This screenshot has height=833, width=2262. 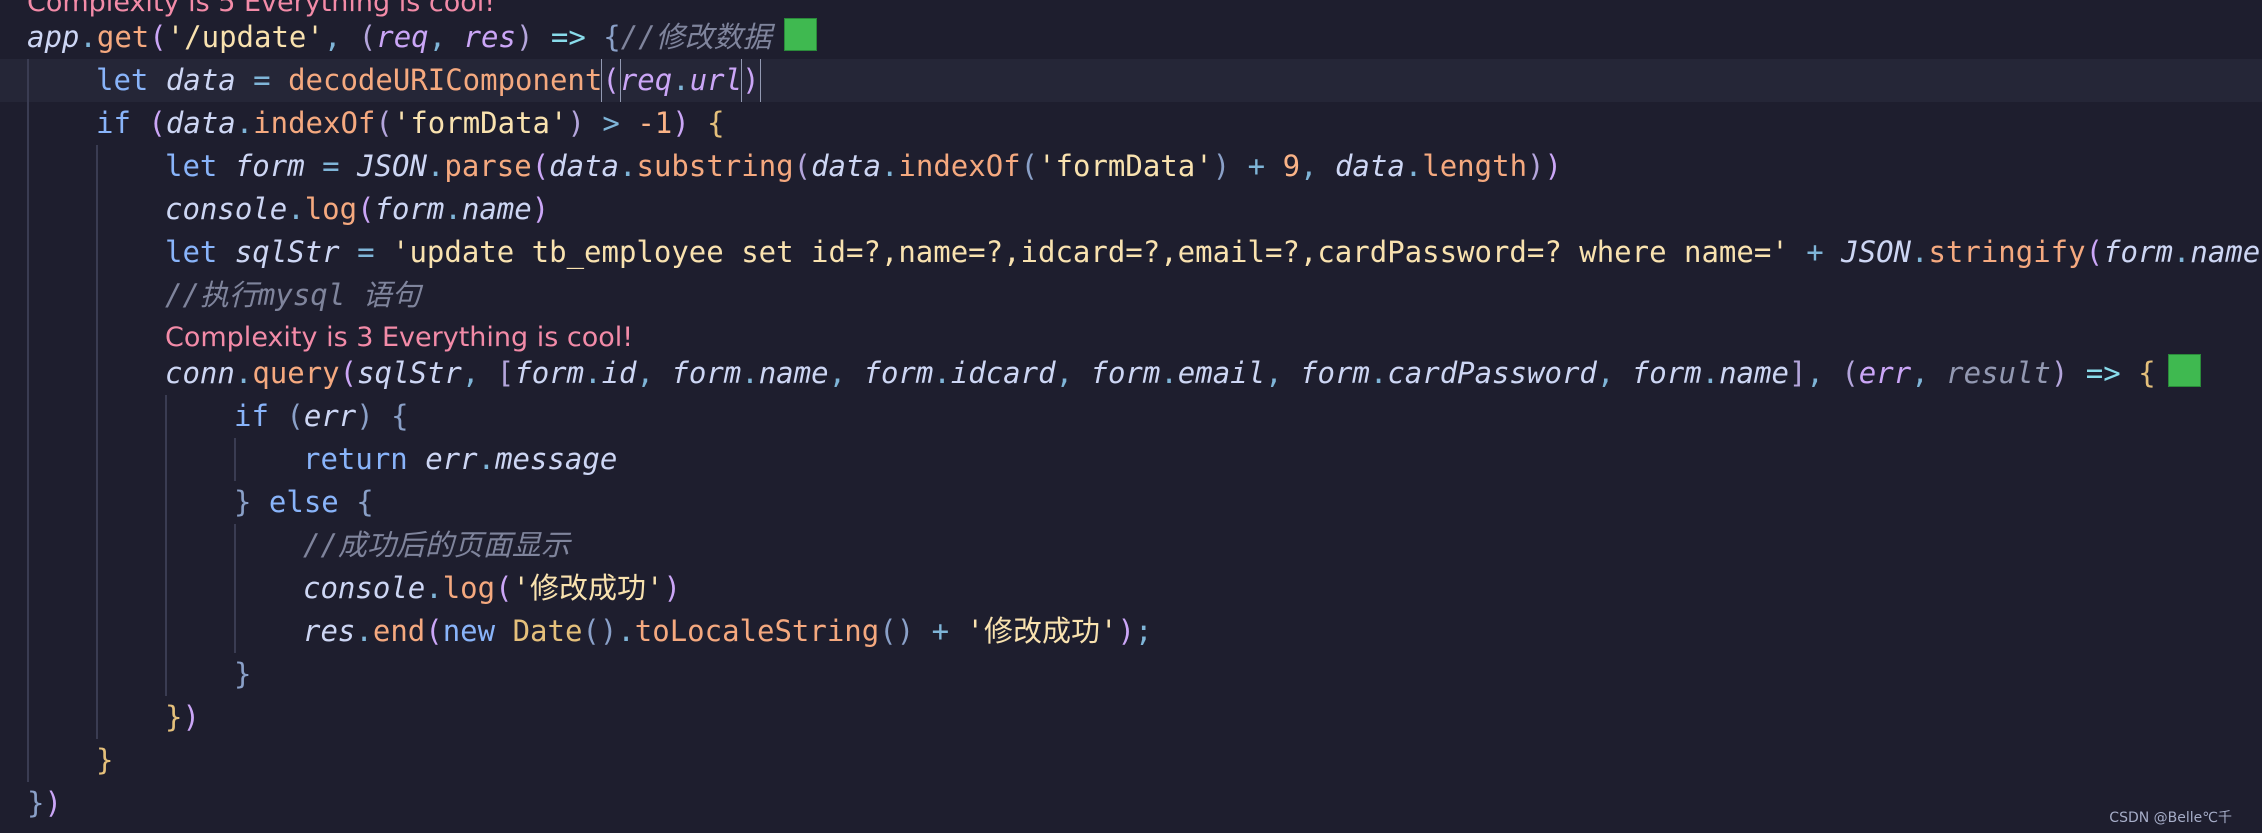 What do you see at coordinates (1131, 588) in the screenshot?
I see `code-line-13: console.log('修改成功')` at bounding box center [1131, 588].